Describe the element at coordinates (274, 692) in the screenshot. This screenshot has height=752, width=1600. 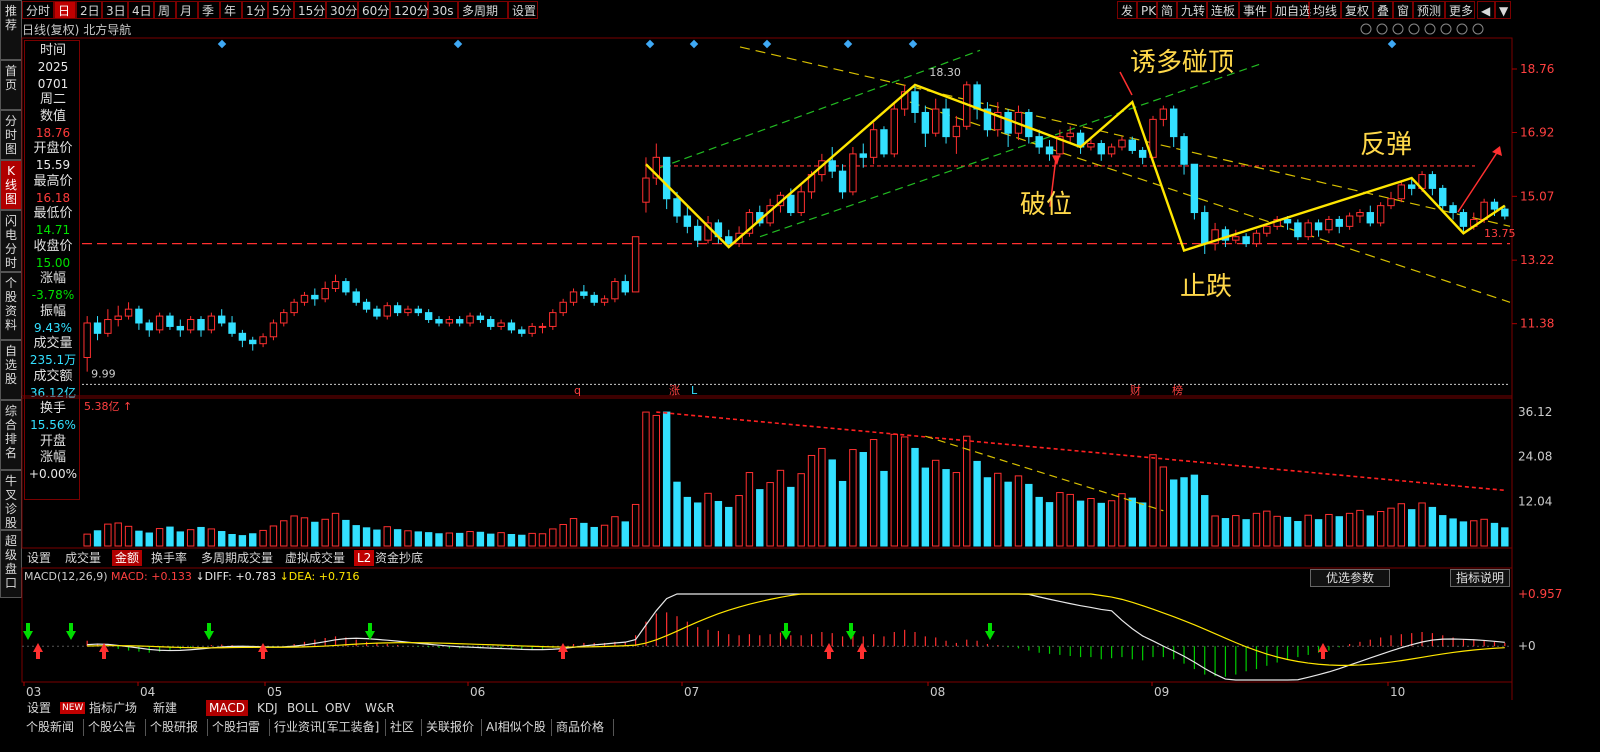
I see `month-label-2: 05` at that location.